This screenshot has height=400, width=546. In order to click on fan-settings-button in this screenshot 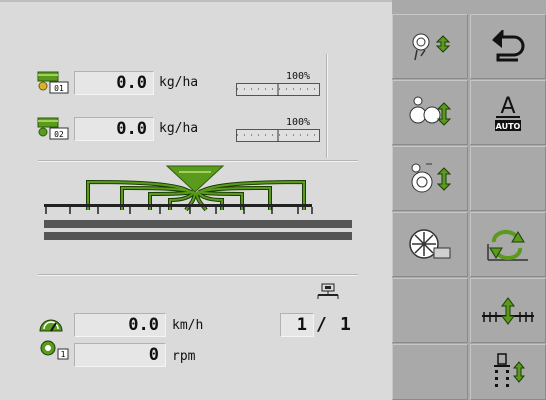, I will do `click(430, 244)`.